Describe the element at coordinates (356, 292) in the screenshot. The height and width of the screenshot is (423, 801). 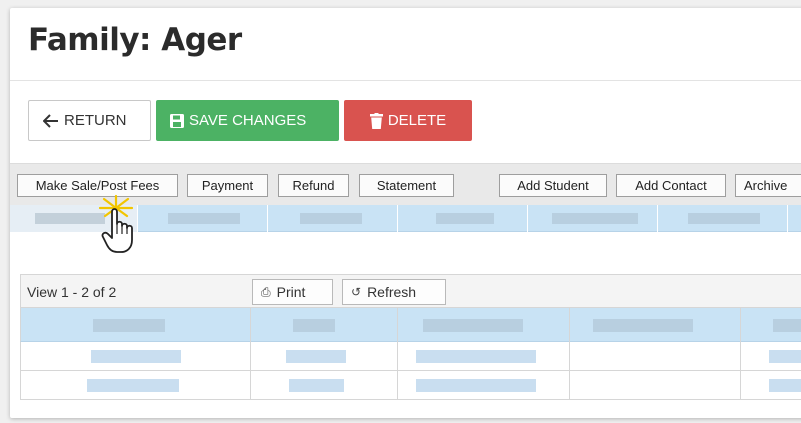
I see `refresh-icon: ↺` at that location.